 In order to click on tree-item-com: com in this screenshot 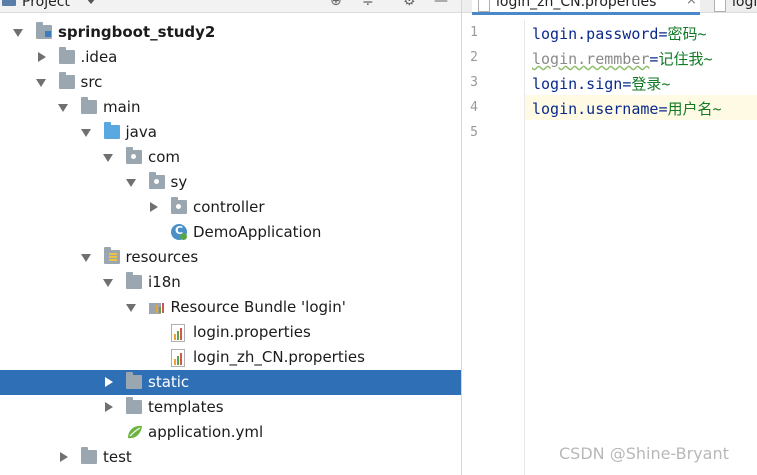, I will do `click(230, 157)`.